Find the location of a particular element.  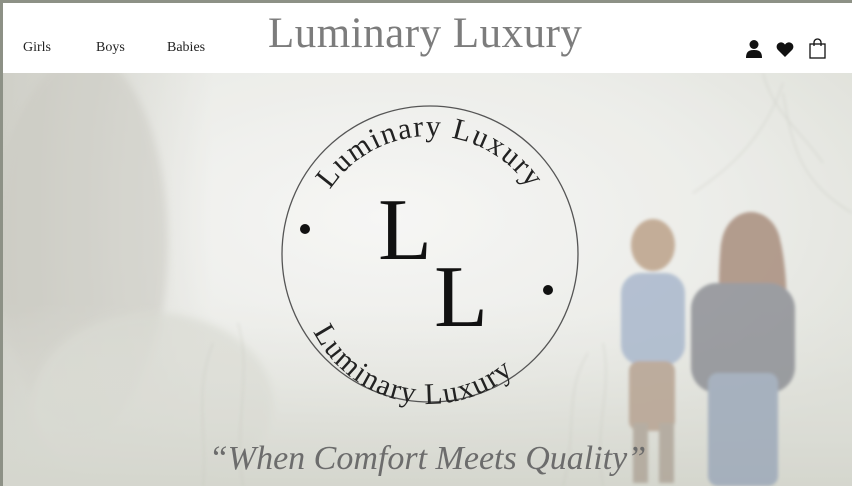

nav-link-girls: Girls is located at coordinates (37, 48).